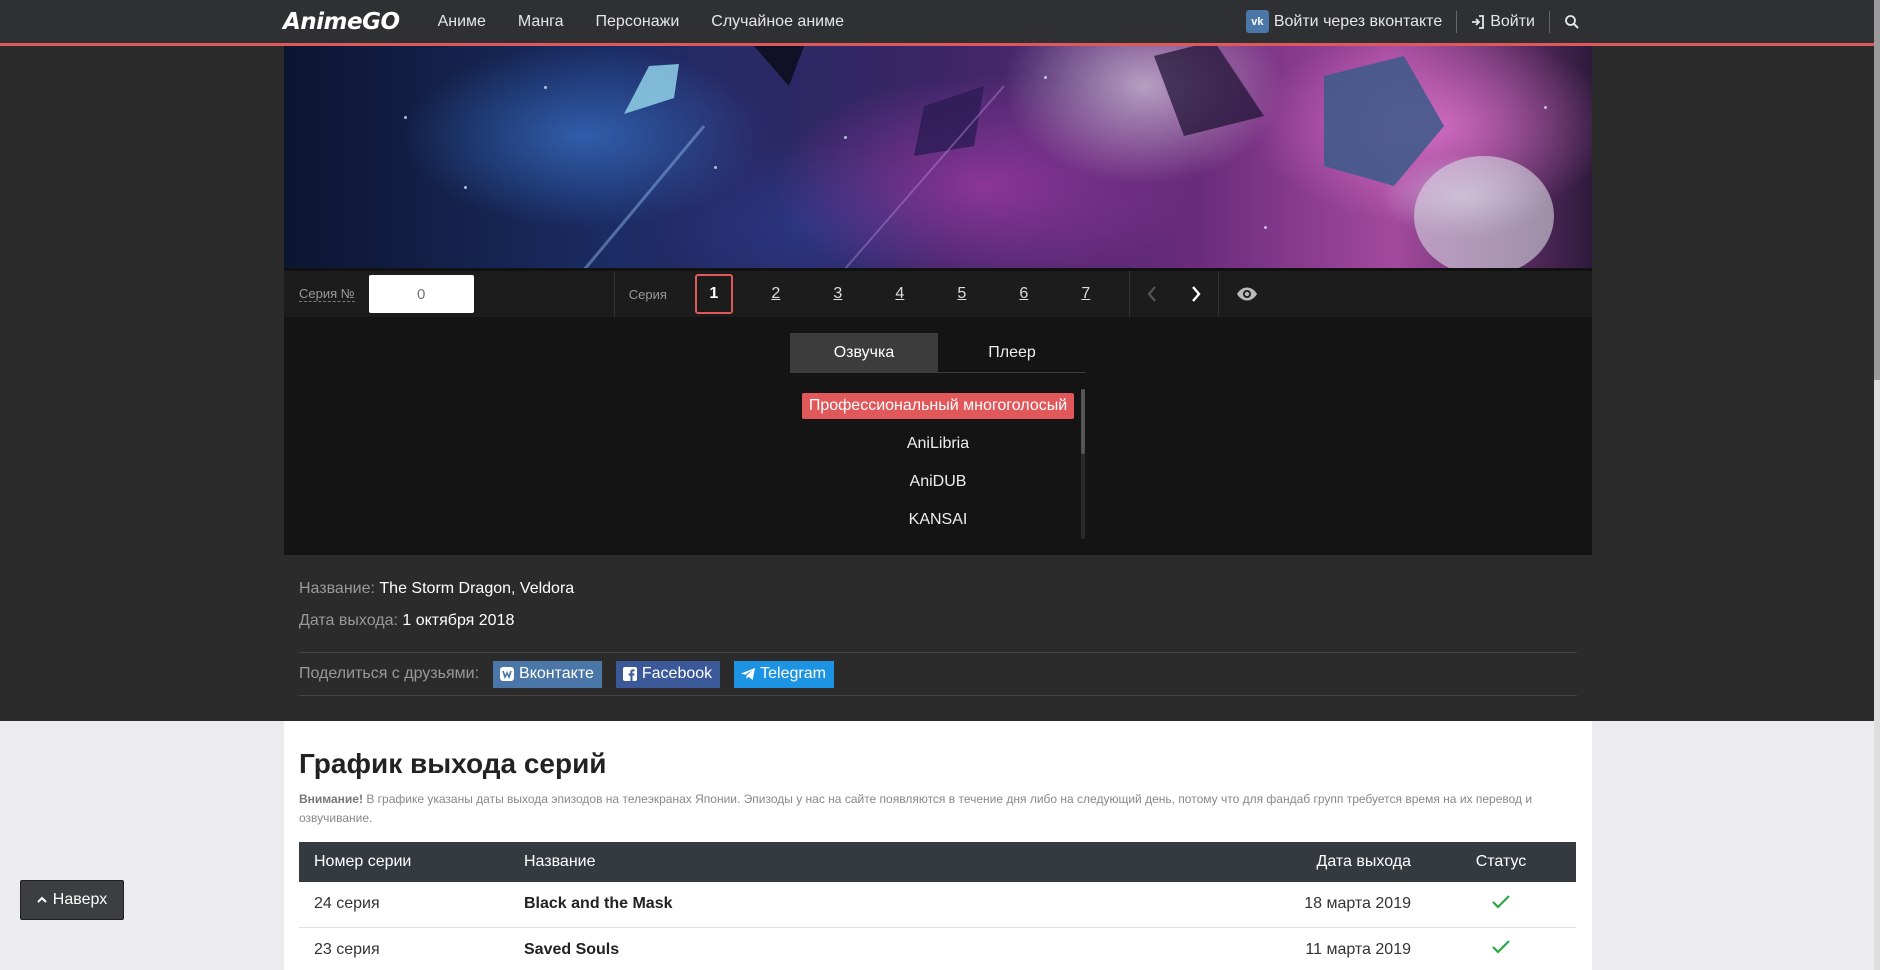 The width and height of the screenshot is (1880, 970). What do you see at coordinates (42, 899) in the screenshot?
I see `chevron-up-icon` at bounding box center [42, 899].